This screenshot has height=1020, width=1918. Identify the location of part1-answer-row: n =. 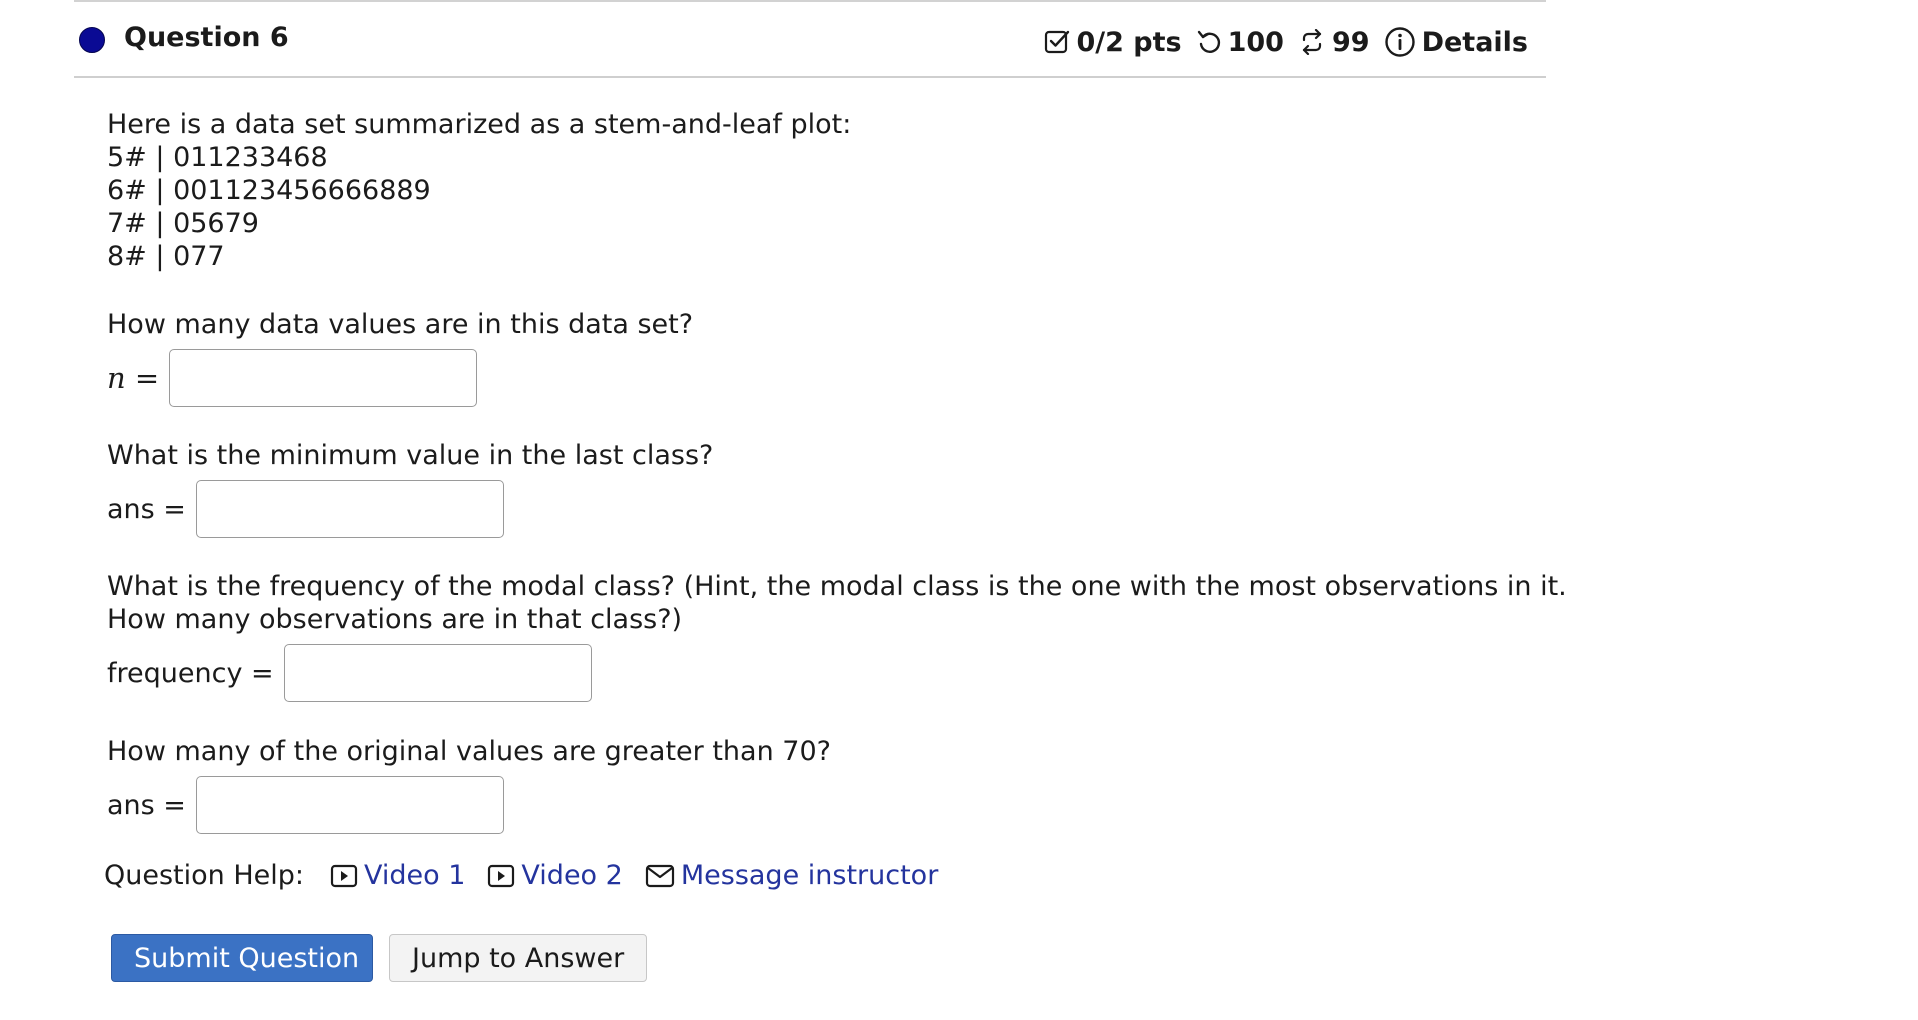
(292, 378).